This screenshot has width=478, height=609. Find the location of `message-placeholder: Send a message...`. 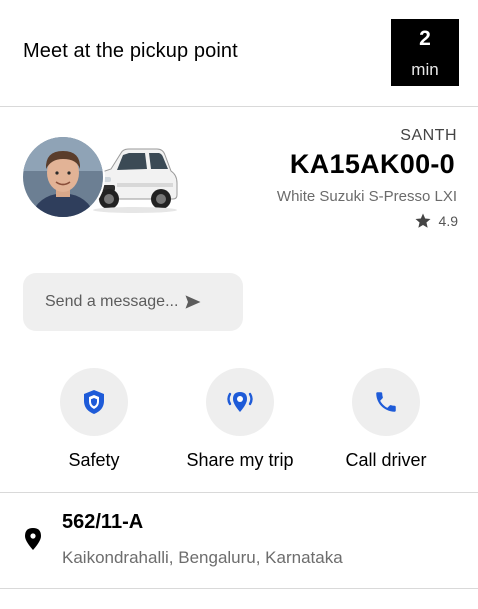

message-placeholder: Send a message... is located at coordinates (112, 301).